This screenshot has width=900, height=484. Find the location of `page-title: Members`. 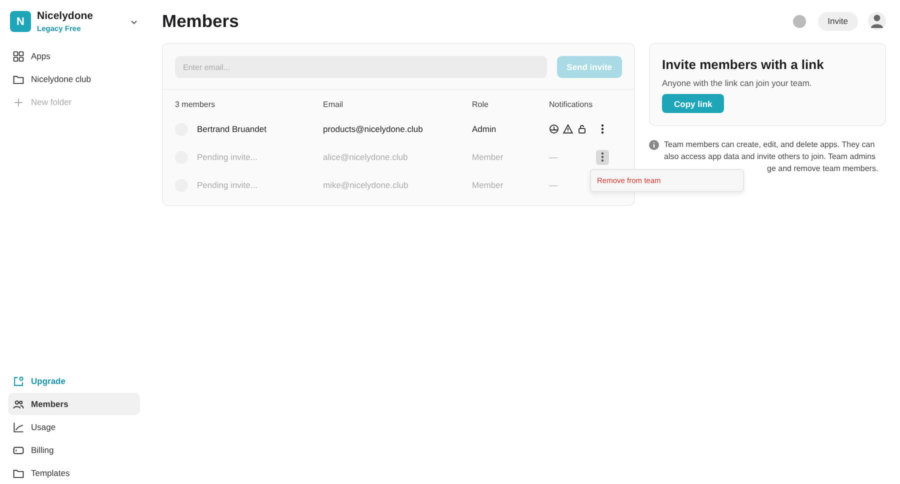

page-title: Members is located at coordinates (200, 21).